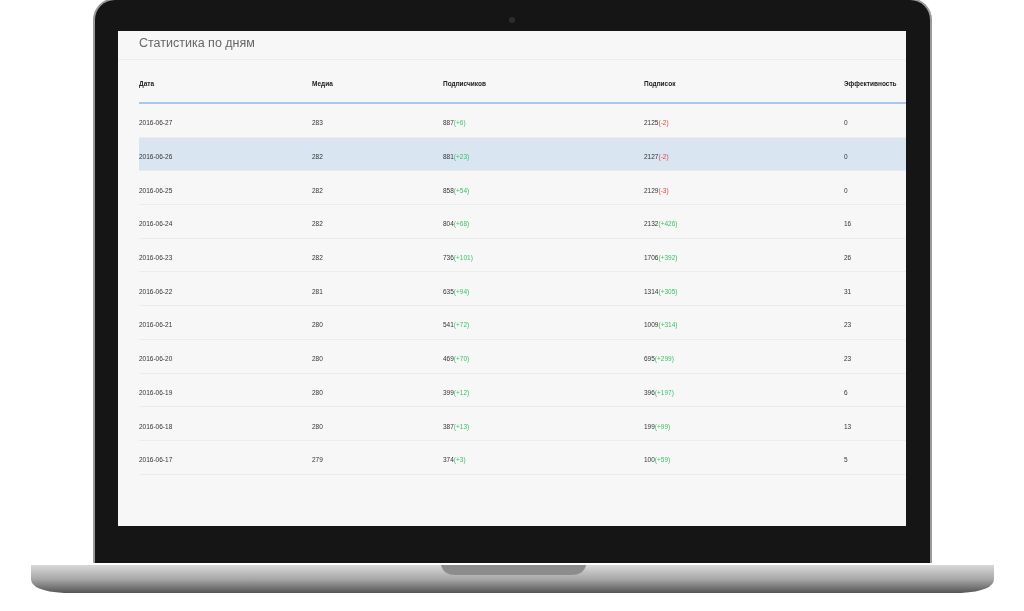 The height and width of the screenshot is (611, 1024). I want to click on camera-icon, so click(512, 20).